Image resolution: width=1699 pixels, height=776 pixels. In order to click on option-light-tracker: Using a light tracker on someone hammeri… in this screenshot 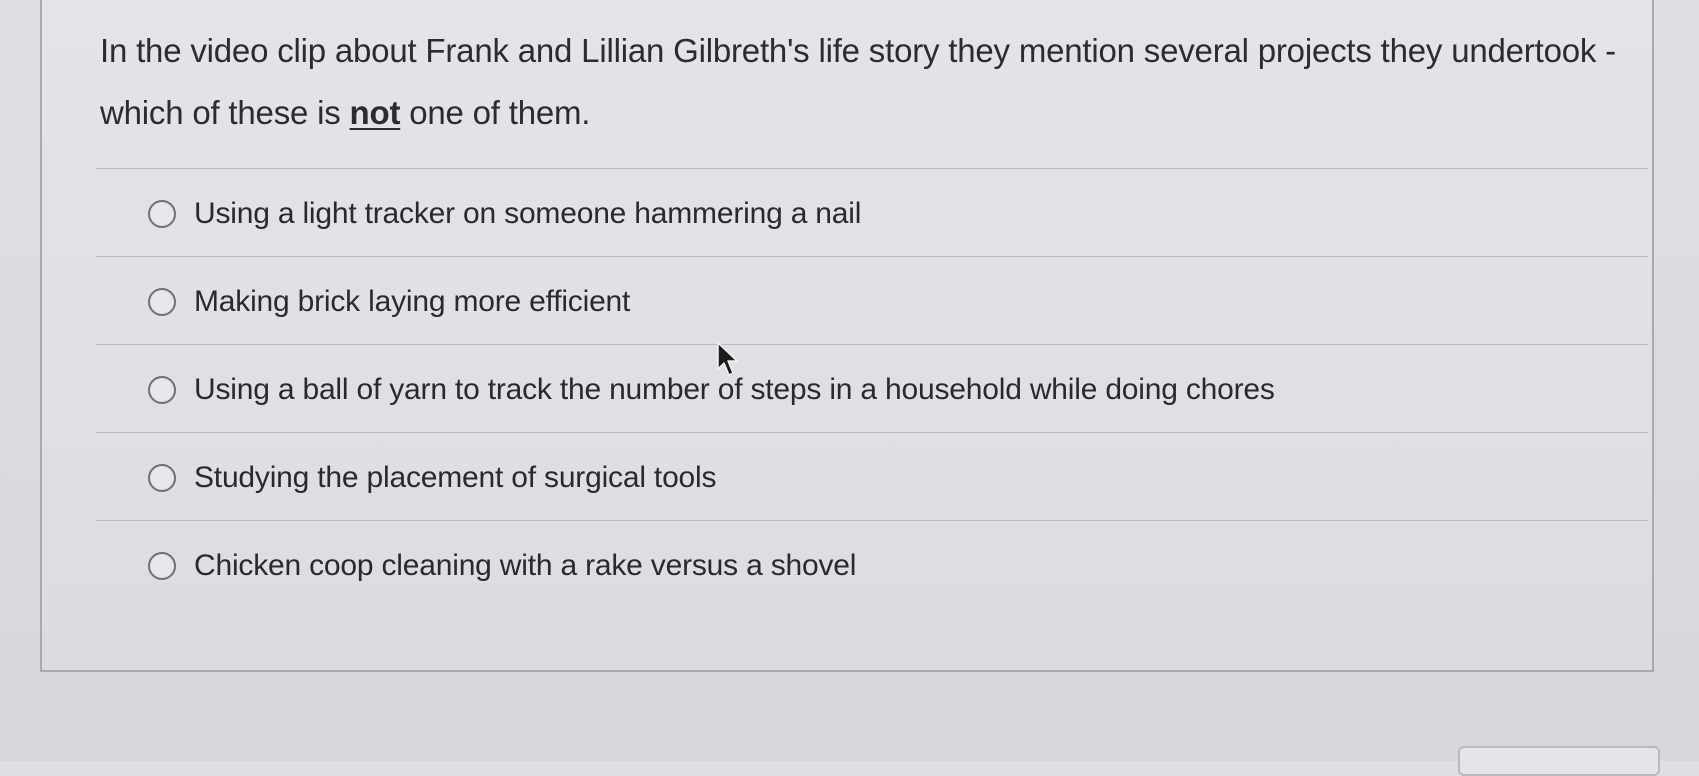, I will do `click(873, 214)`.